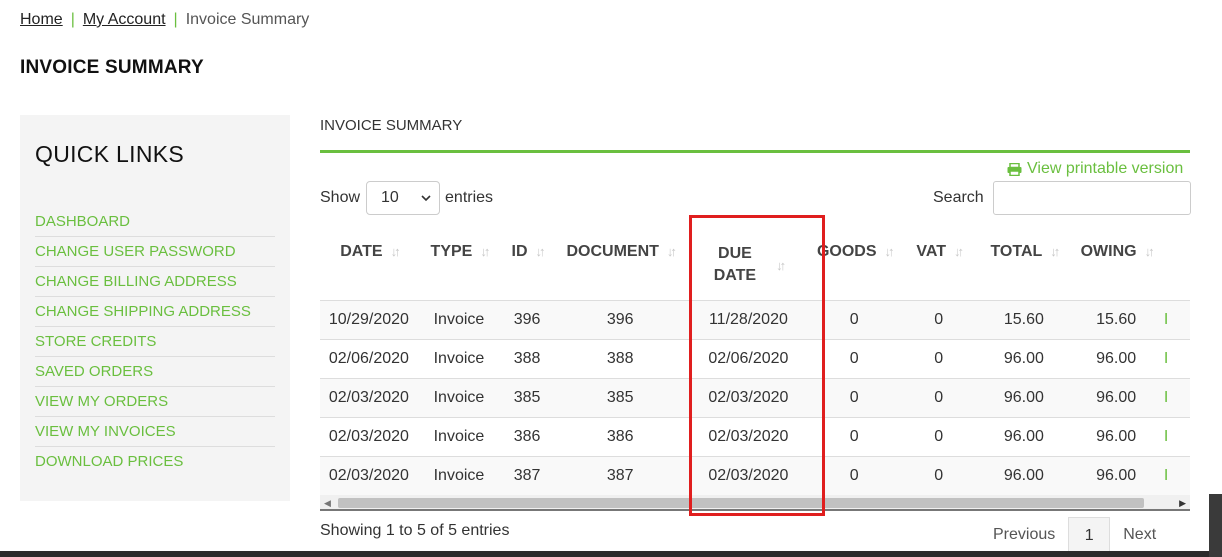 The image size is (1222, 557). Describe the element at coordinates (155, 462) in the screenshot. I see `sidebar-item-download-prices: DOWNLOAD PRICES` at that location.